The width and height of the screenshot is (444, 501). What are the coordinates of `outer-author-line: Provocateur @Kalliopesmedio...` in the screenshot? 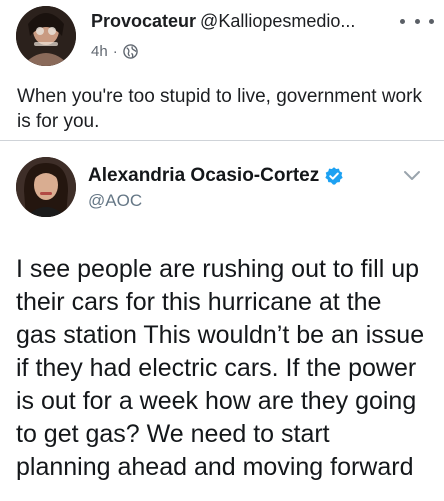 It's located at (241, 21).